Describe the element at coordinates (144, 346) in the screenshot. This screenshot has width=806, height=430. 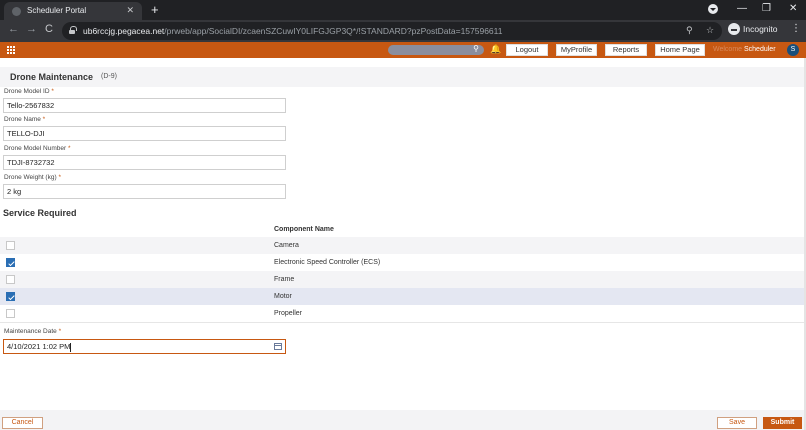
I see `maintenance-date-field: 4/10/2021 1:02 PM` at that location.